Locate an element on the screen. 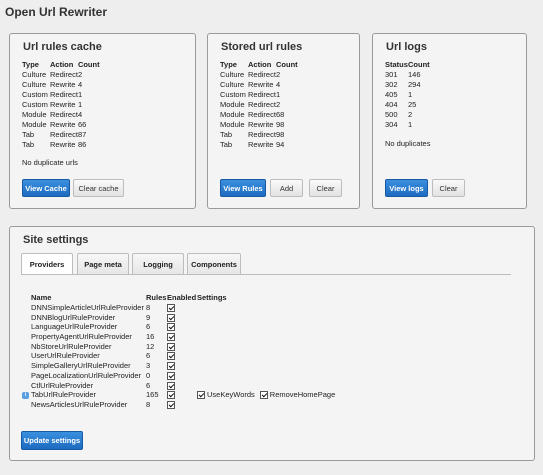 The image size is (543, 475). update-settings-button: Update settings is located at coordinates (52, 440).